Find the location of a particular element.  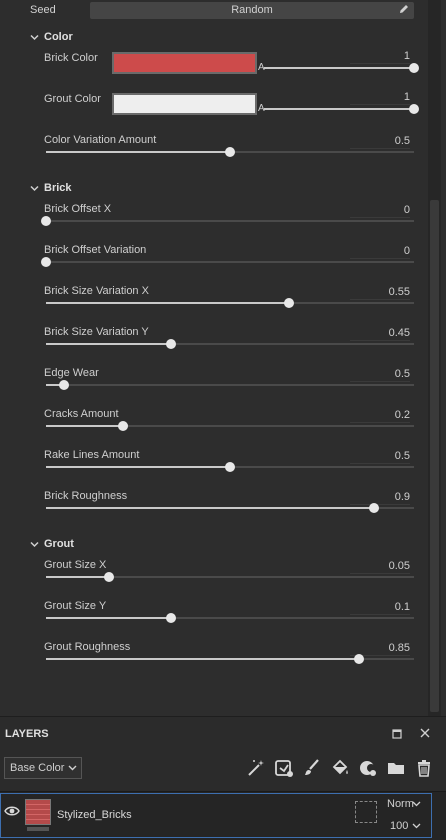

seed-random-button: Random is located at coordinates (252, 10).